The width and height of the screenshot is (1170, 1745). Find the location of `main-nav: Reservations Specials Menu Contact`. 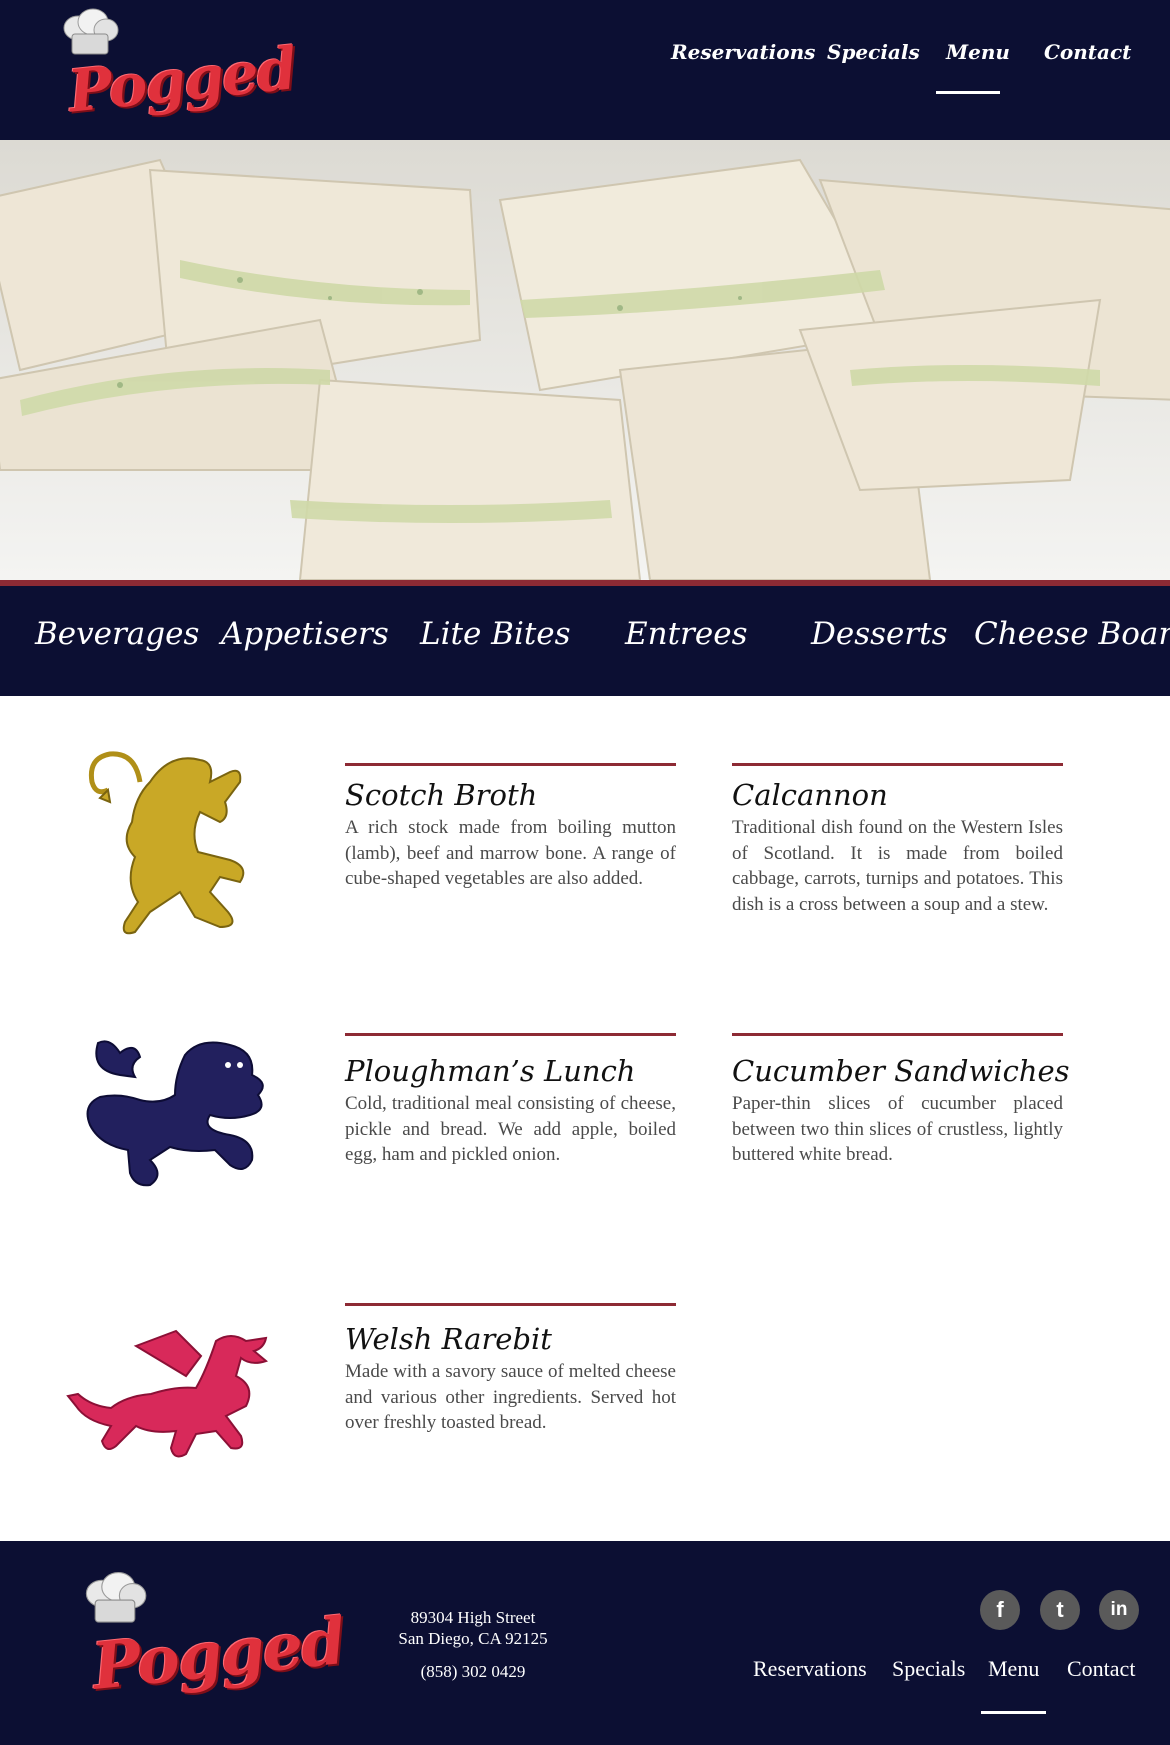

main-nav: Reservations Specials Menu Contact is located at coordinates (585, 70).